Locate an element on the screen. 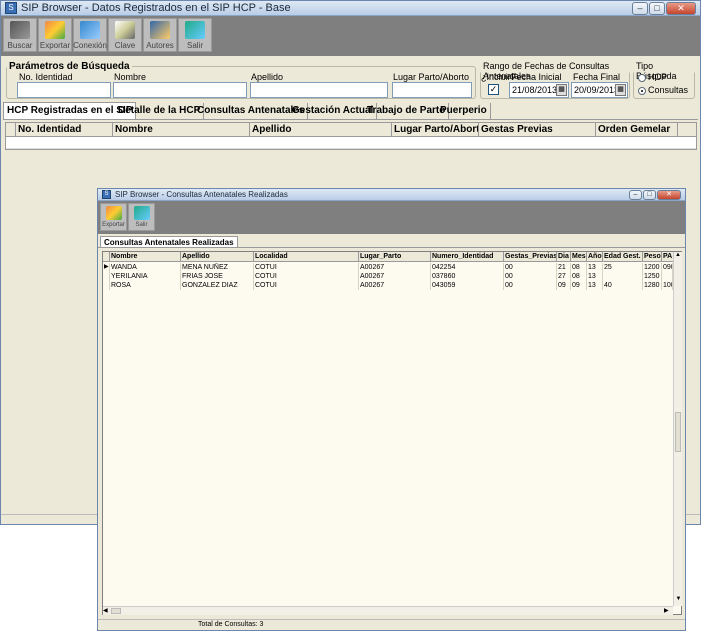 The width and height of the screenshot is (701, 631). row-selector: ▶ is located at coordinates (106, 267).